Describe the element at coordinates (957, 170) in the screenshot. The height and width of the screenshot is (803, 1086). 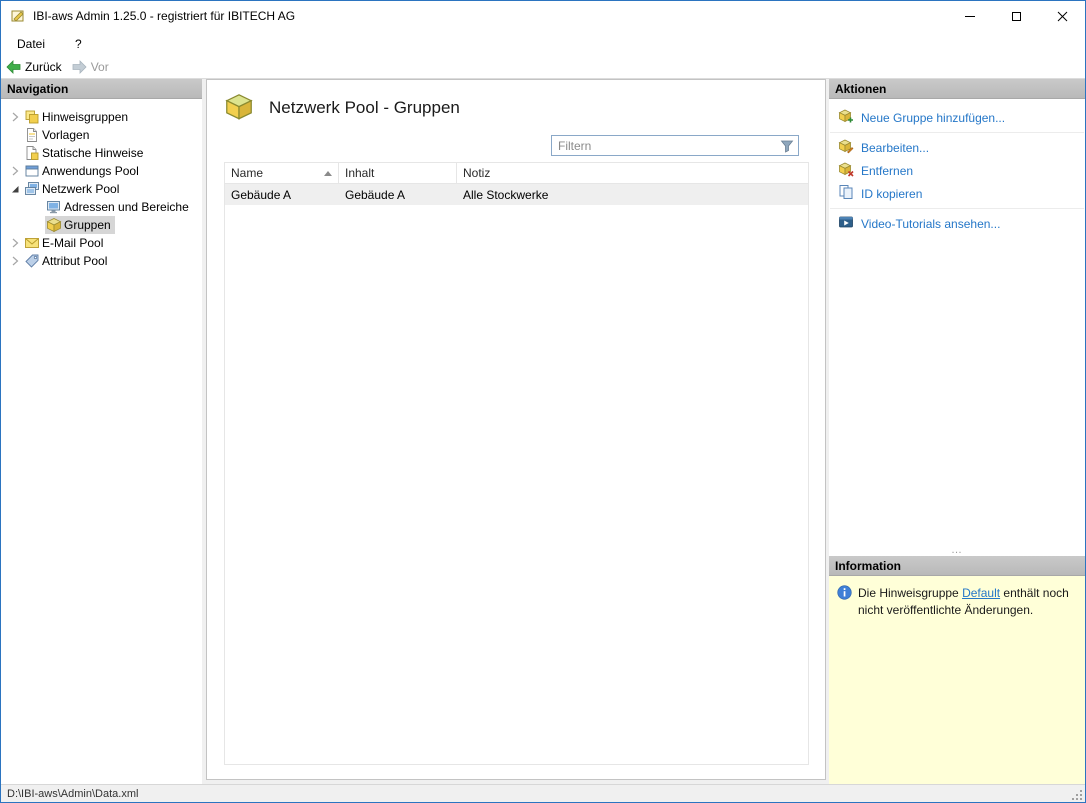
I see `remove-group-action: Entfernen` at that location.